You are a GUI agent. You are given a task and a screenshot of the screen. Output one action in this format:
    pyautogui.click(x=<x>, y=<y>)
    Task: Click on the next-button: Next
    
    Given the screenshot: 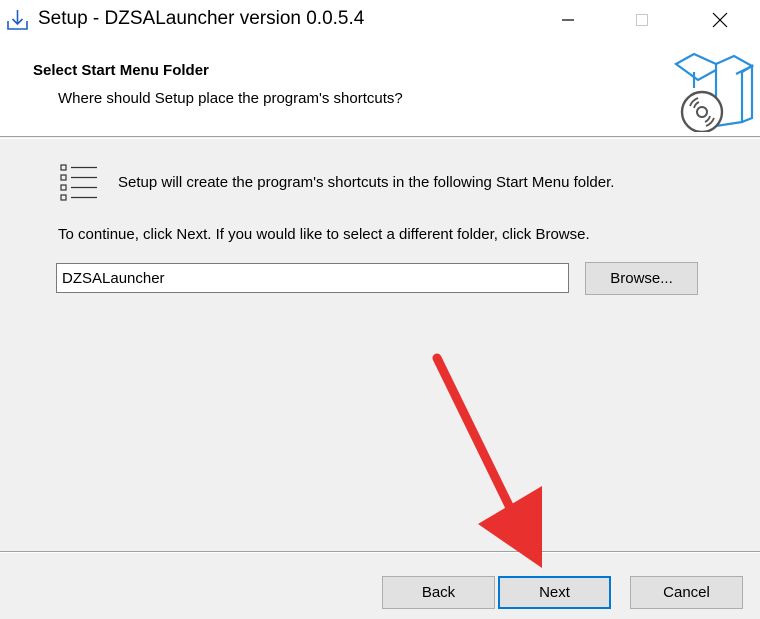 What is the action you would take?
    pyautogui.click(x=554, y=592)
    